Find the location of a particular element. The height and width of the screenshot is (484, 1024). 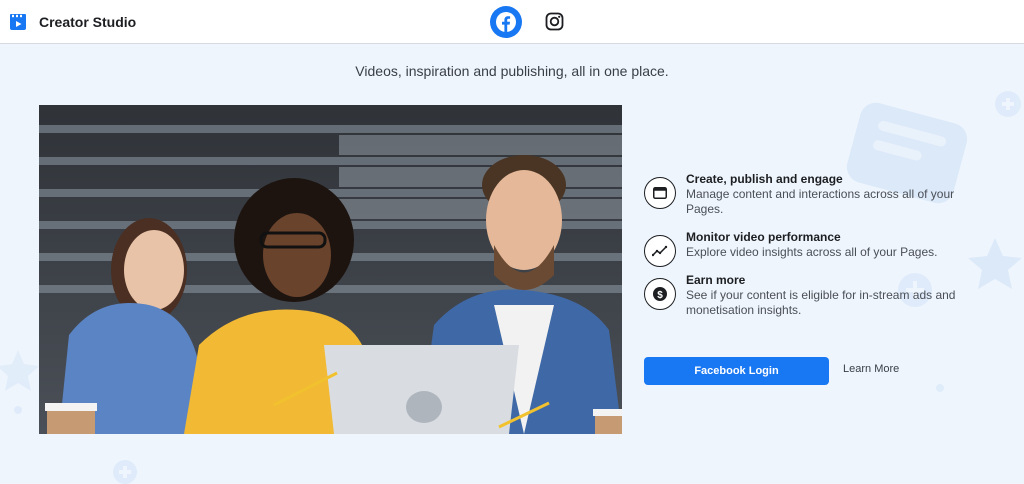

instagram-tab is located at coordinates (554, 21).